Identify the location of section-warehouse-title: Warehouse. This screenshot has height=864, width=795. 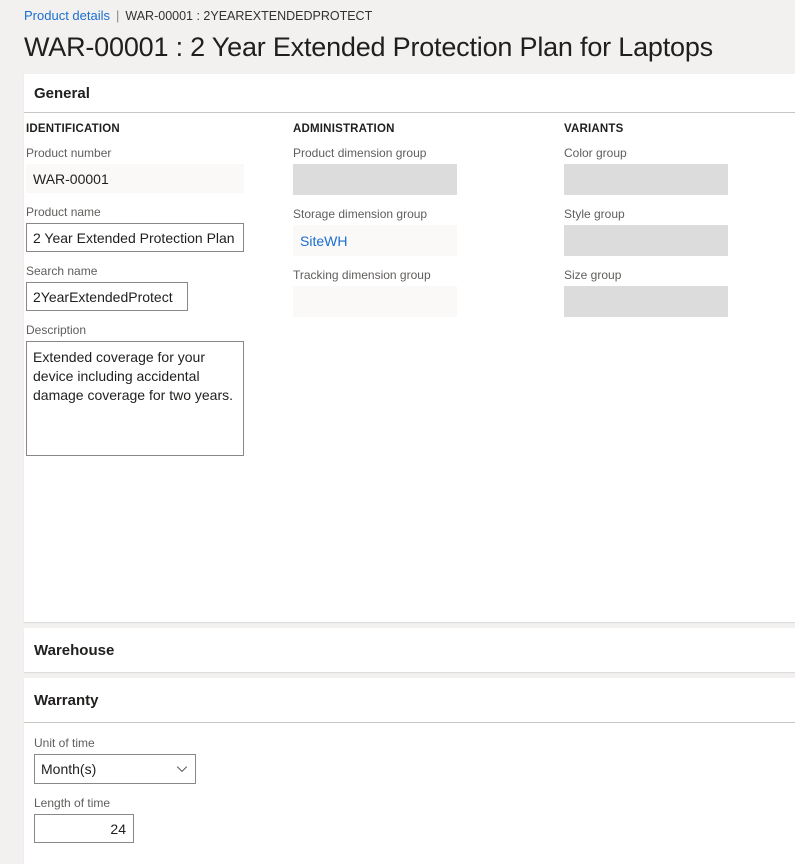
(74, 650).